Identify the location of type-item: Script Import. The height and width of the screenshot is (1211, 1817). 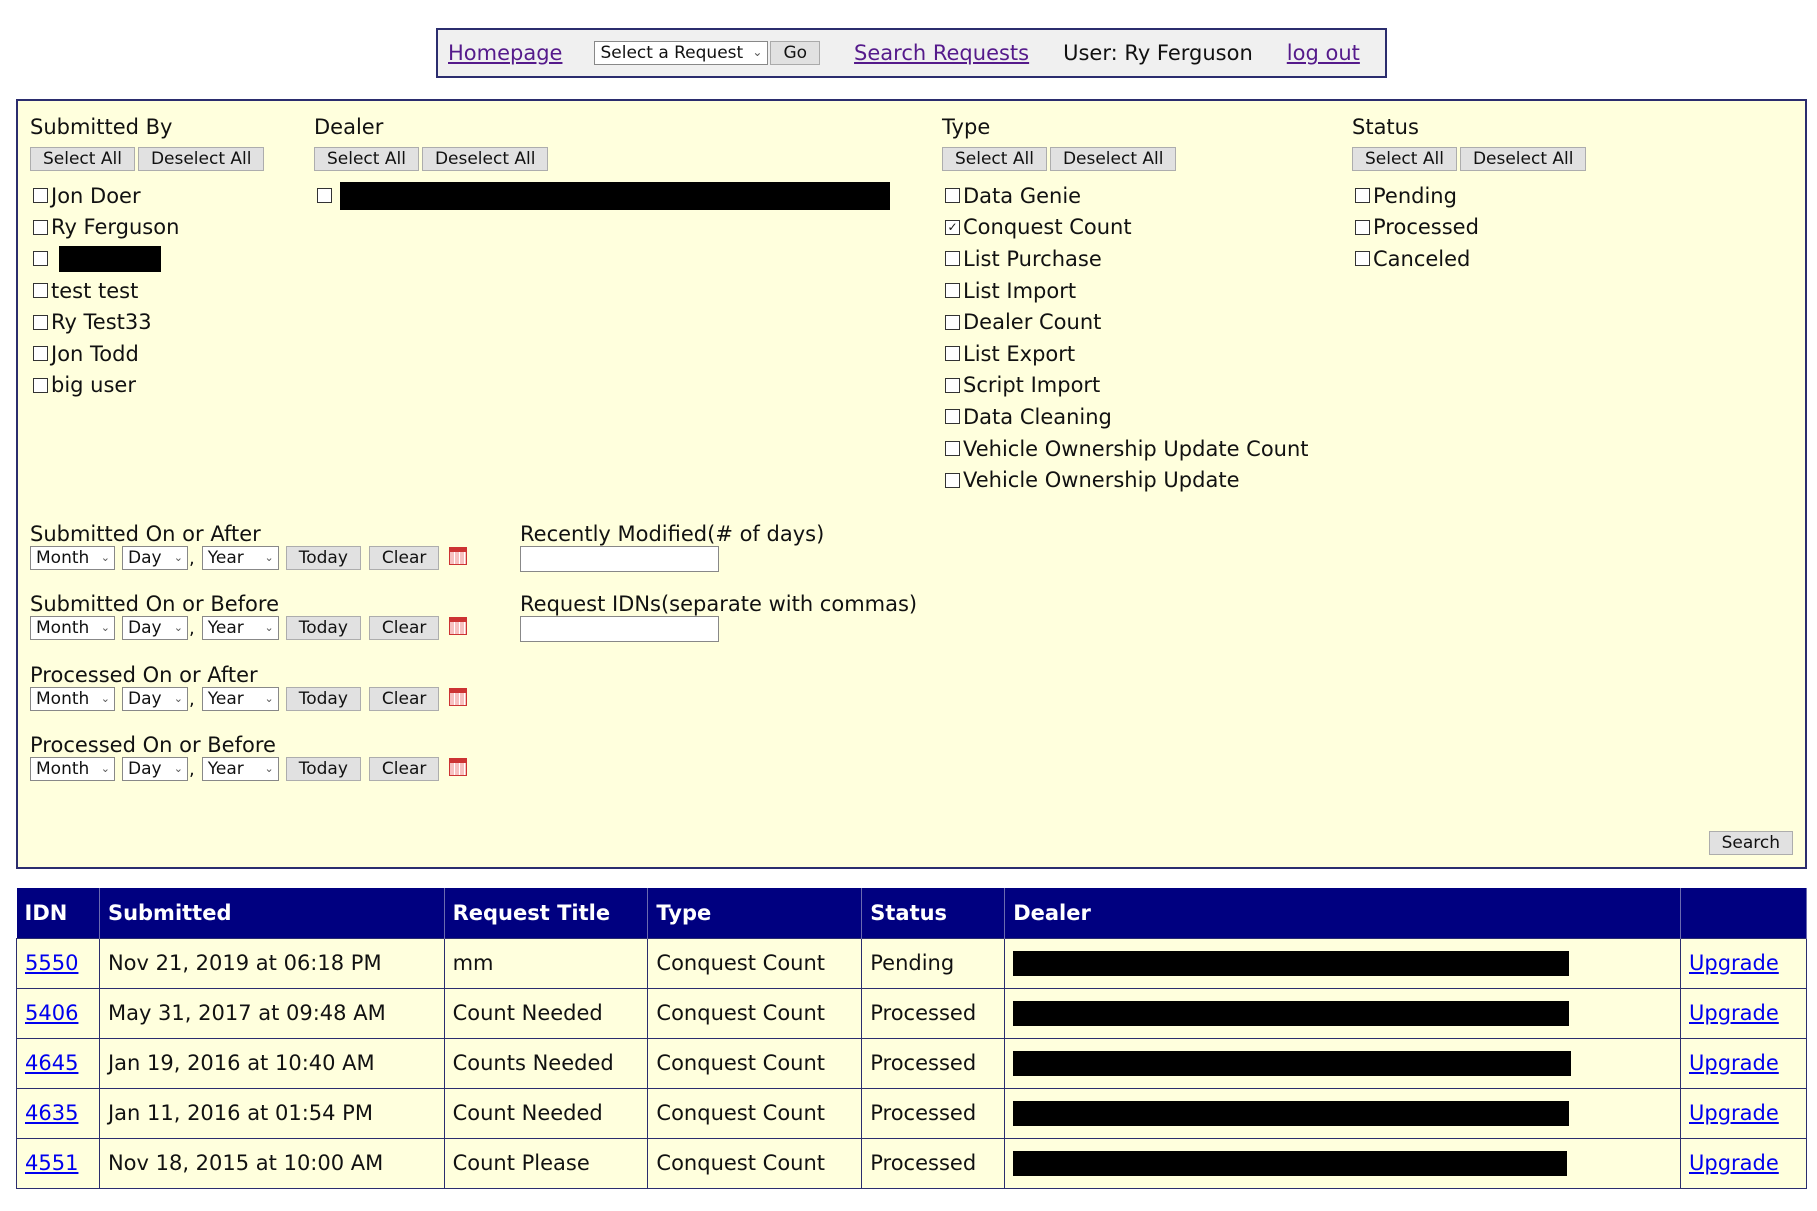
(1142, 386).